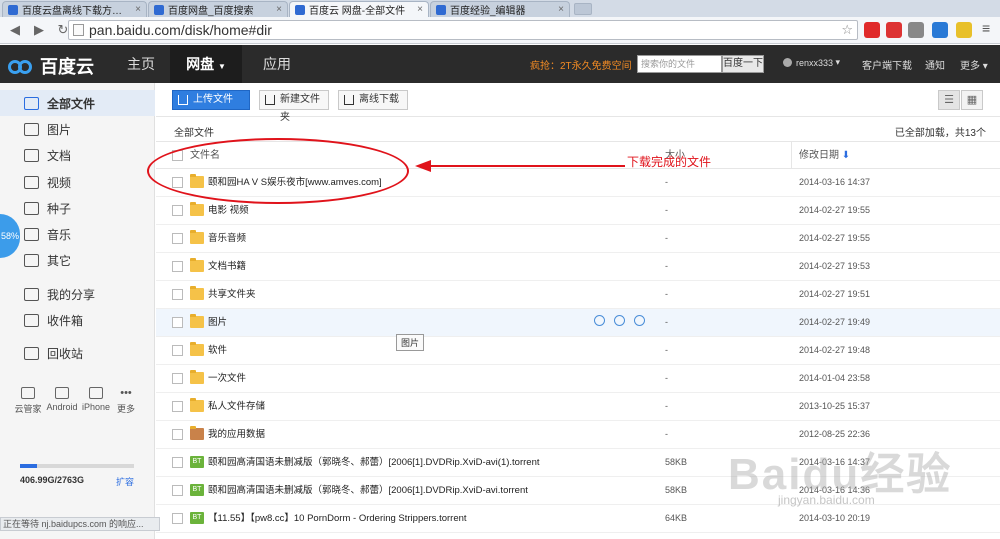 This screenshot has height=539, width=1000. Describe the element at coordinates (887, 64) in the screenshot. I see `client-download-link: 客户端下载` at that location.